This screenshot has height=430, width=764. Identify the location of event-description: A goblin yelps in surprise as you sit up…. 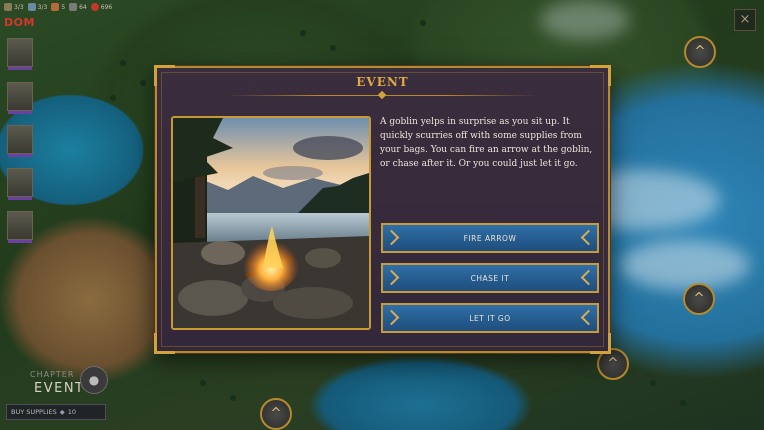
(486, 143).